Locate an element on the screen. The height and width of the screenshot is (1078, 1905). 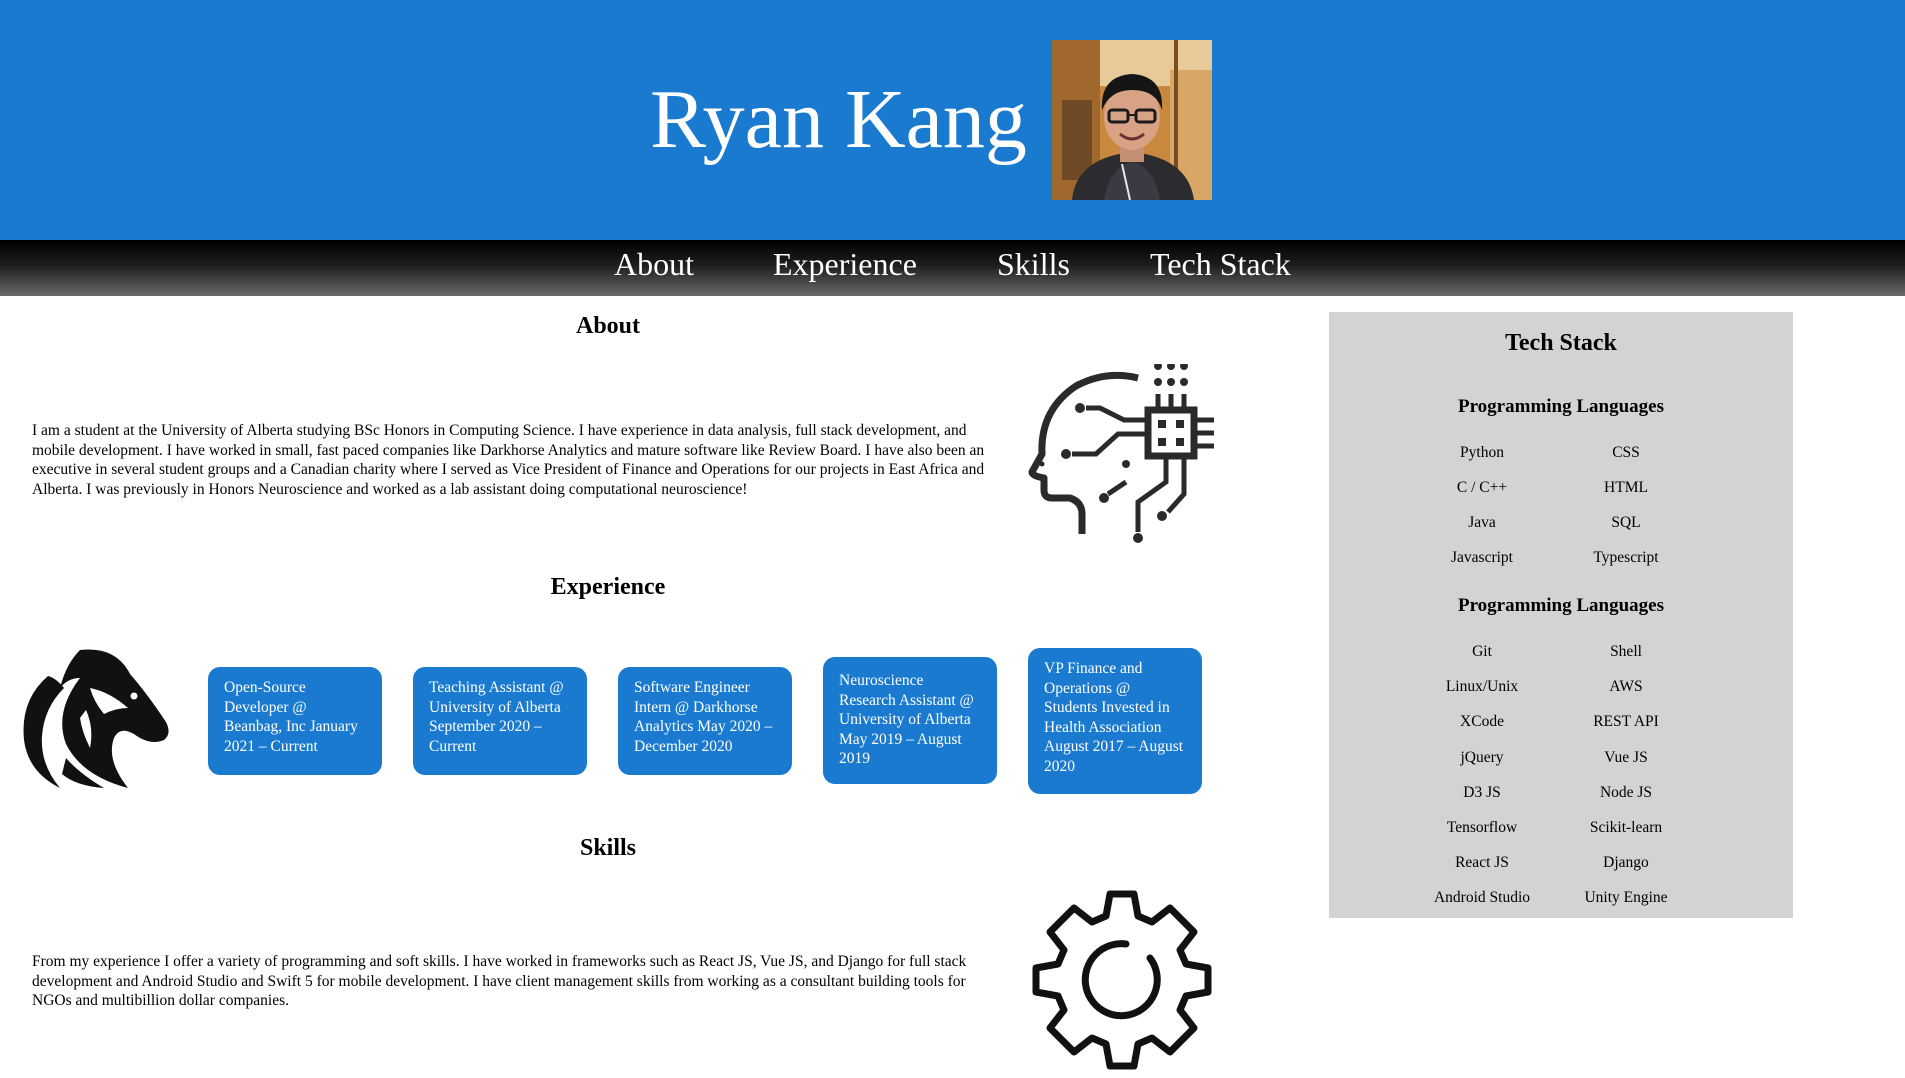
tech-item: Typescript is located at coordinates (1626, 557).